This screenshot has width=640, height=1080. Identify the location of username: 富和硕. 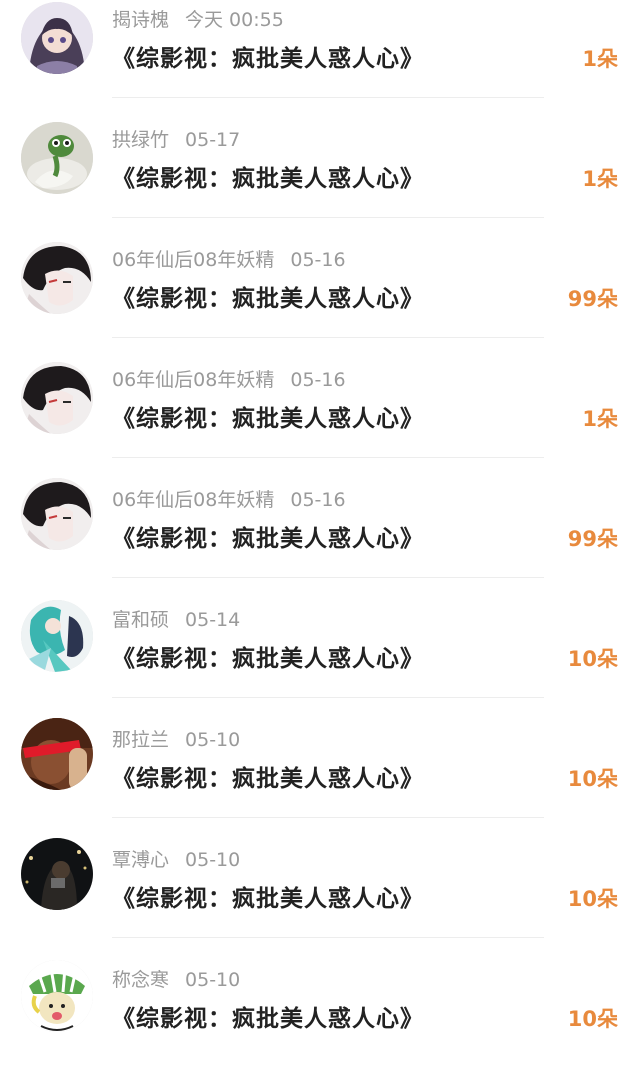
(141, 620).